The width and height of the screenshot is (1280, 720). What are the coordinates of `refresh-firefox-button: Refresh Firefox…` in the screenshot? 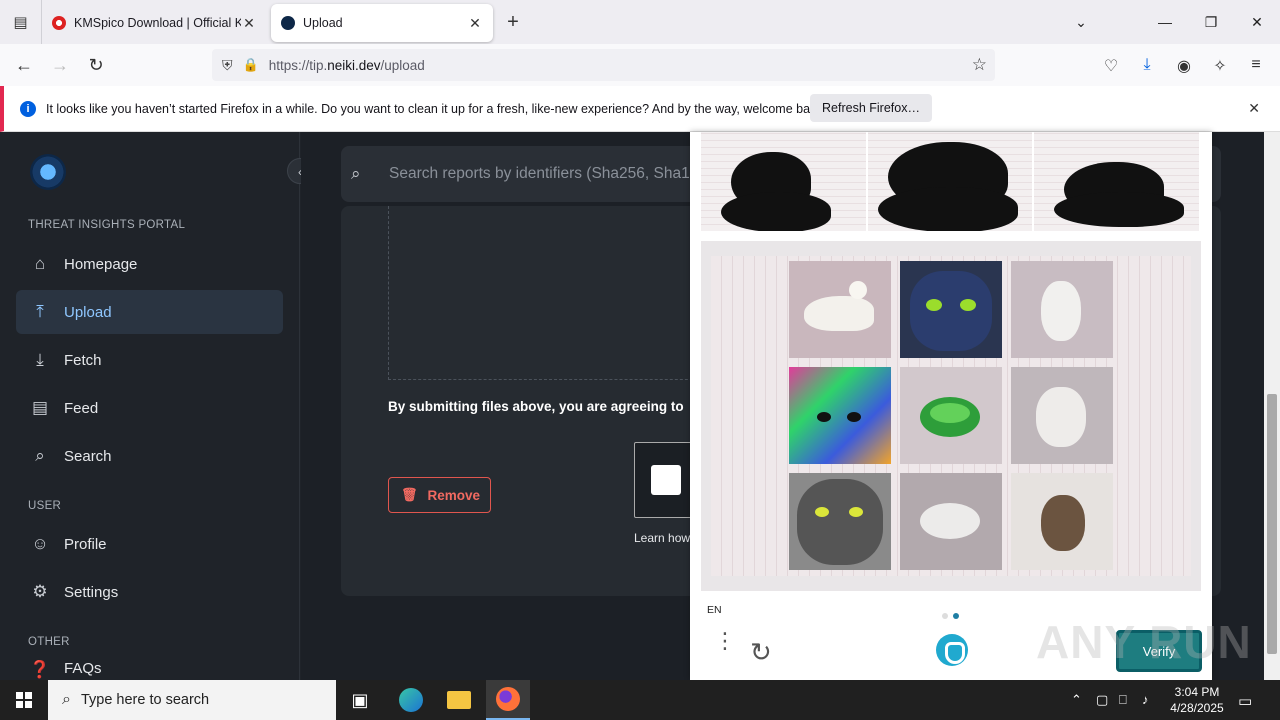 It's located at (871, 108).